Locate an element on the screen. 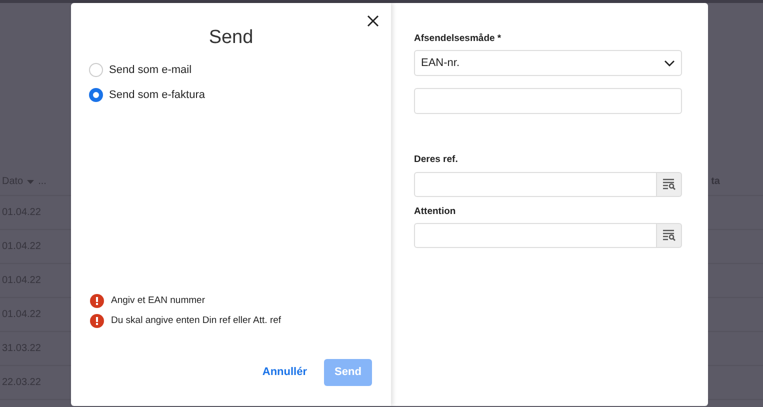  field-label: Deres ref. is located at coordinates (436, 160).